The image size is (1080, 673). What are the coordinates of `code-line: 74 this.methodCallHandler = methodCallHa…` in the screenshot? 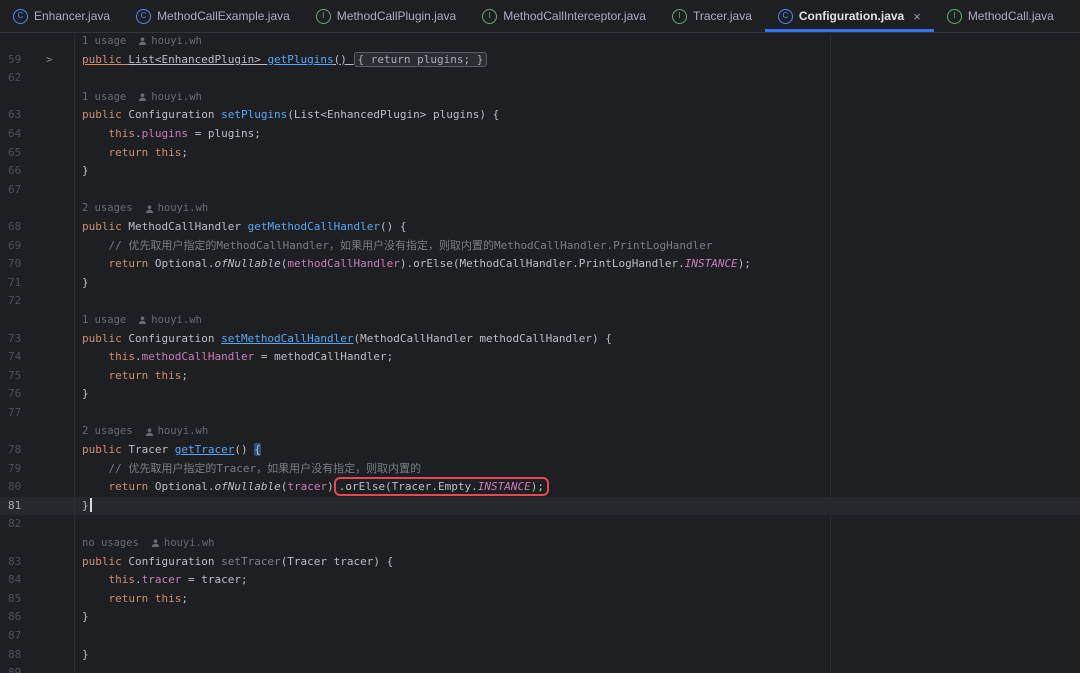 It's located at (540, 357).